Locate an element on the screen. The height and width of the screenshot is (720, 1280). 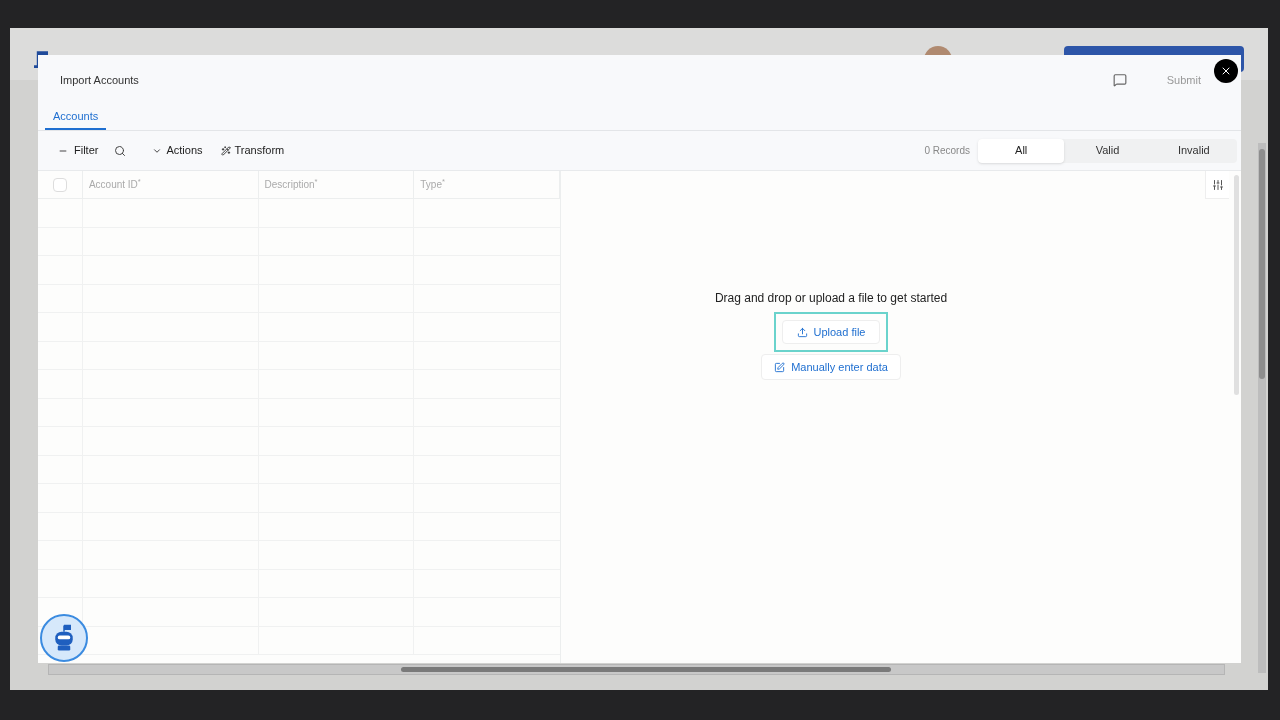
scrollbar-thumb is located at coordinates (1262, 264).